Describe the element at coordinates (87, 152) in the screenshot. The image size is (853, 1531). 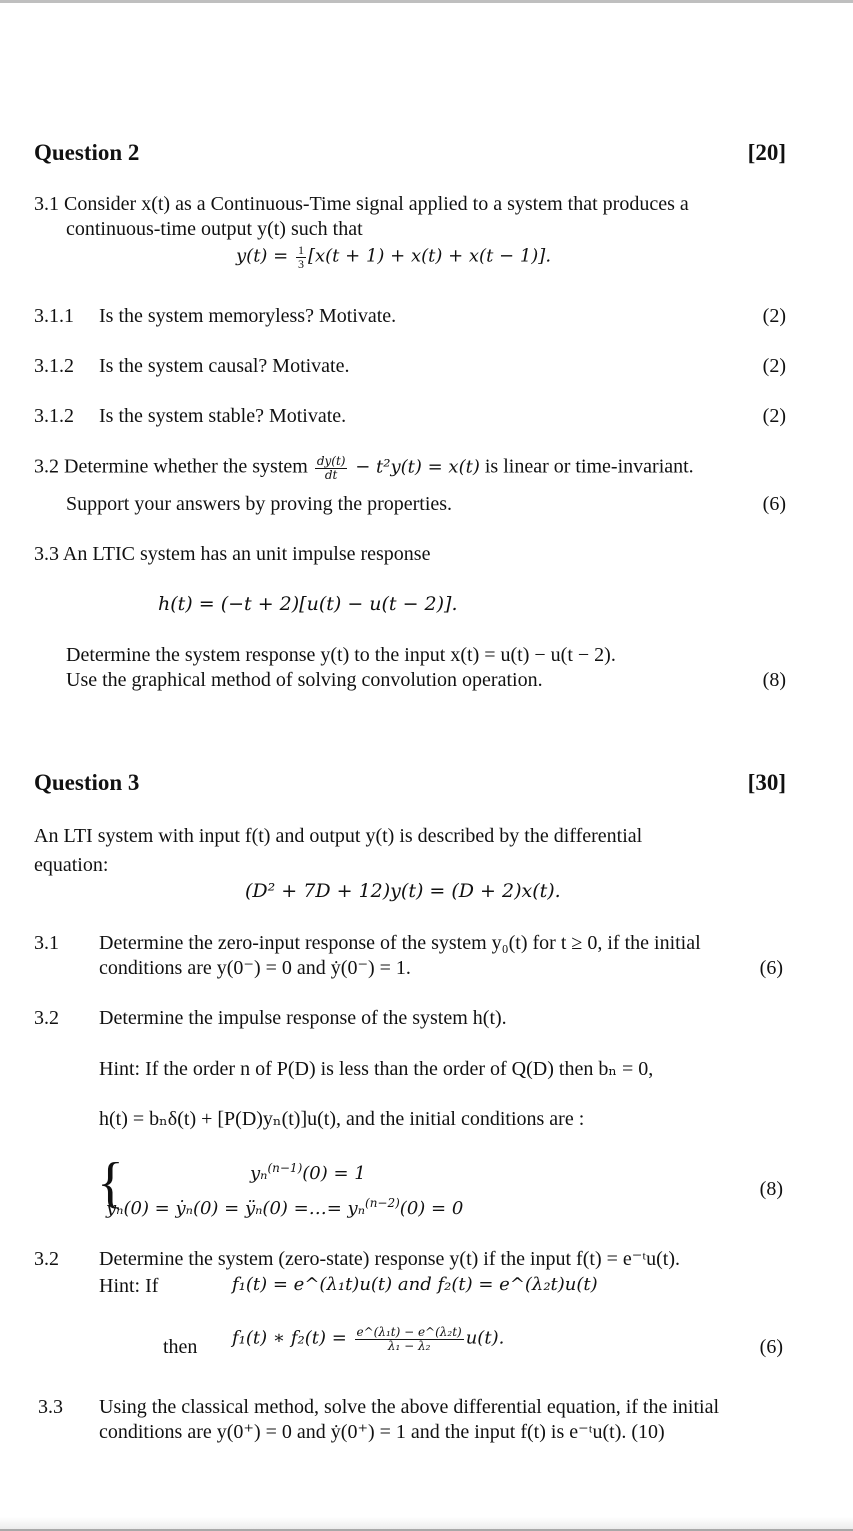
I see `question-2-heading: Question 2` at that location.